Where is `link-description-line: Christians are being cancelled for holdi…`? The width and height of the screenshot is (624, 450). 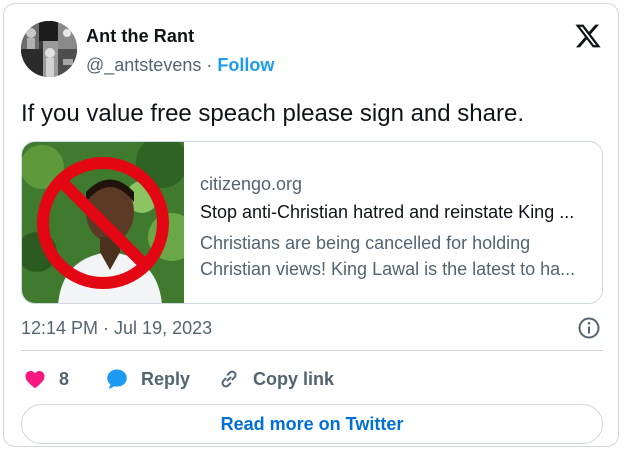 link-description-line: Christians are being cancelled for holdi… is located at coordinates (365, 243).